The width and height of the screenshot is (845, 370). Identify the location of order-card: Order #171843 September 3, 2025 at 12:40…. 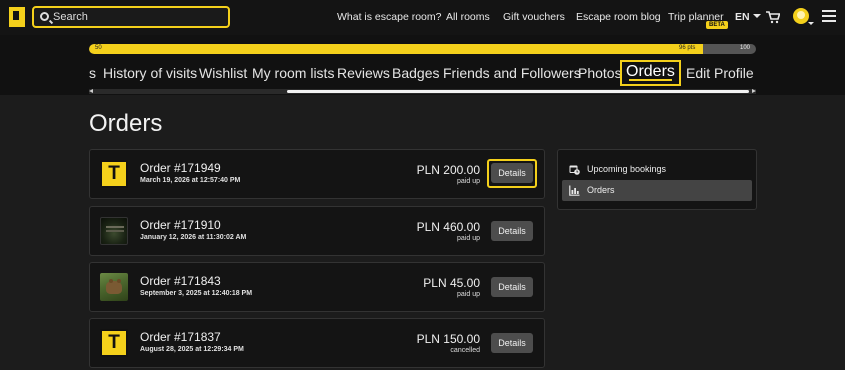
(317, 287).